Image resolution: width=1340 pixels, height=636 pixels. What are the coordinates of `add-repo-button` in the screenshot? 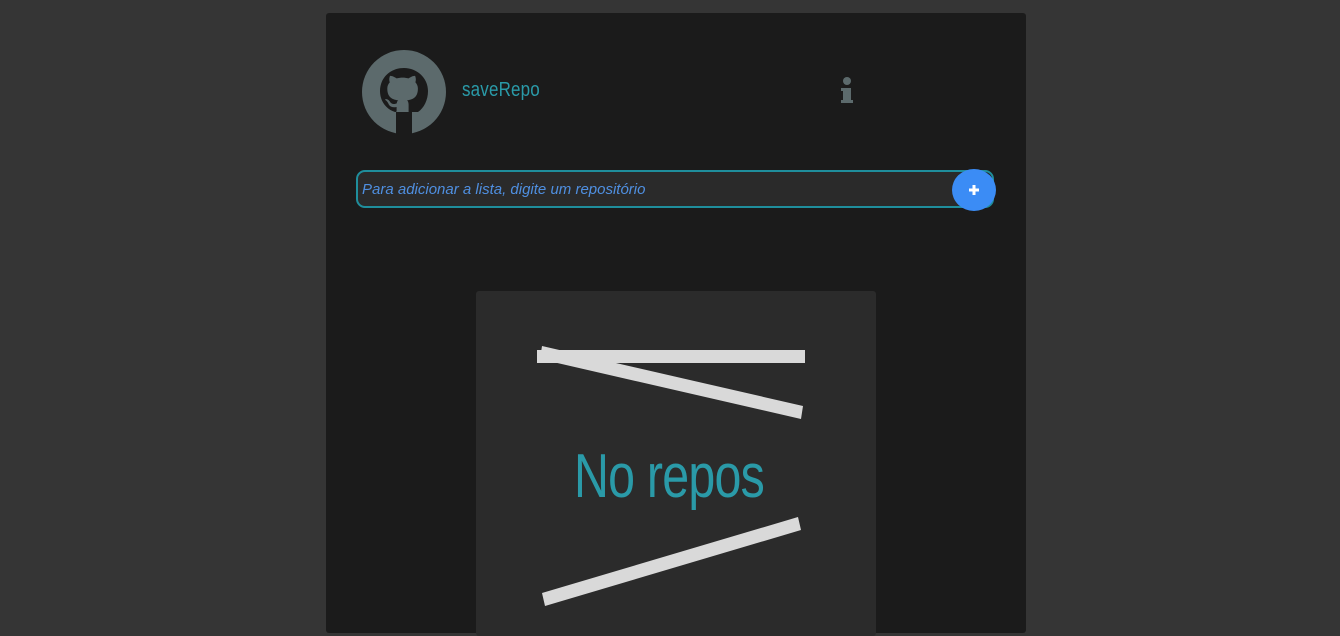 It's located at (974, 190).